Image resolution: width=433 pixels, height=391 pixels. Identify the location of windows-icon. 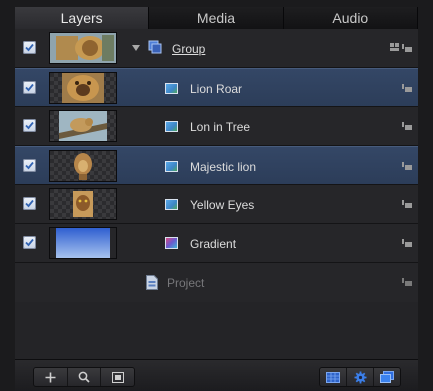
(387, 377).